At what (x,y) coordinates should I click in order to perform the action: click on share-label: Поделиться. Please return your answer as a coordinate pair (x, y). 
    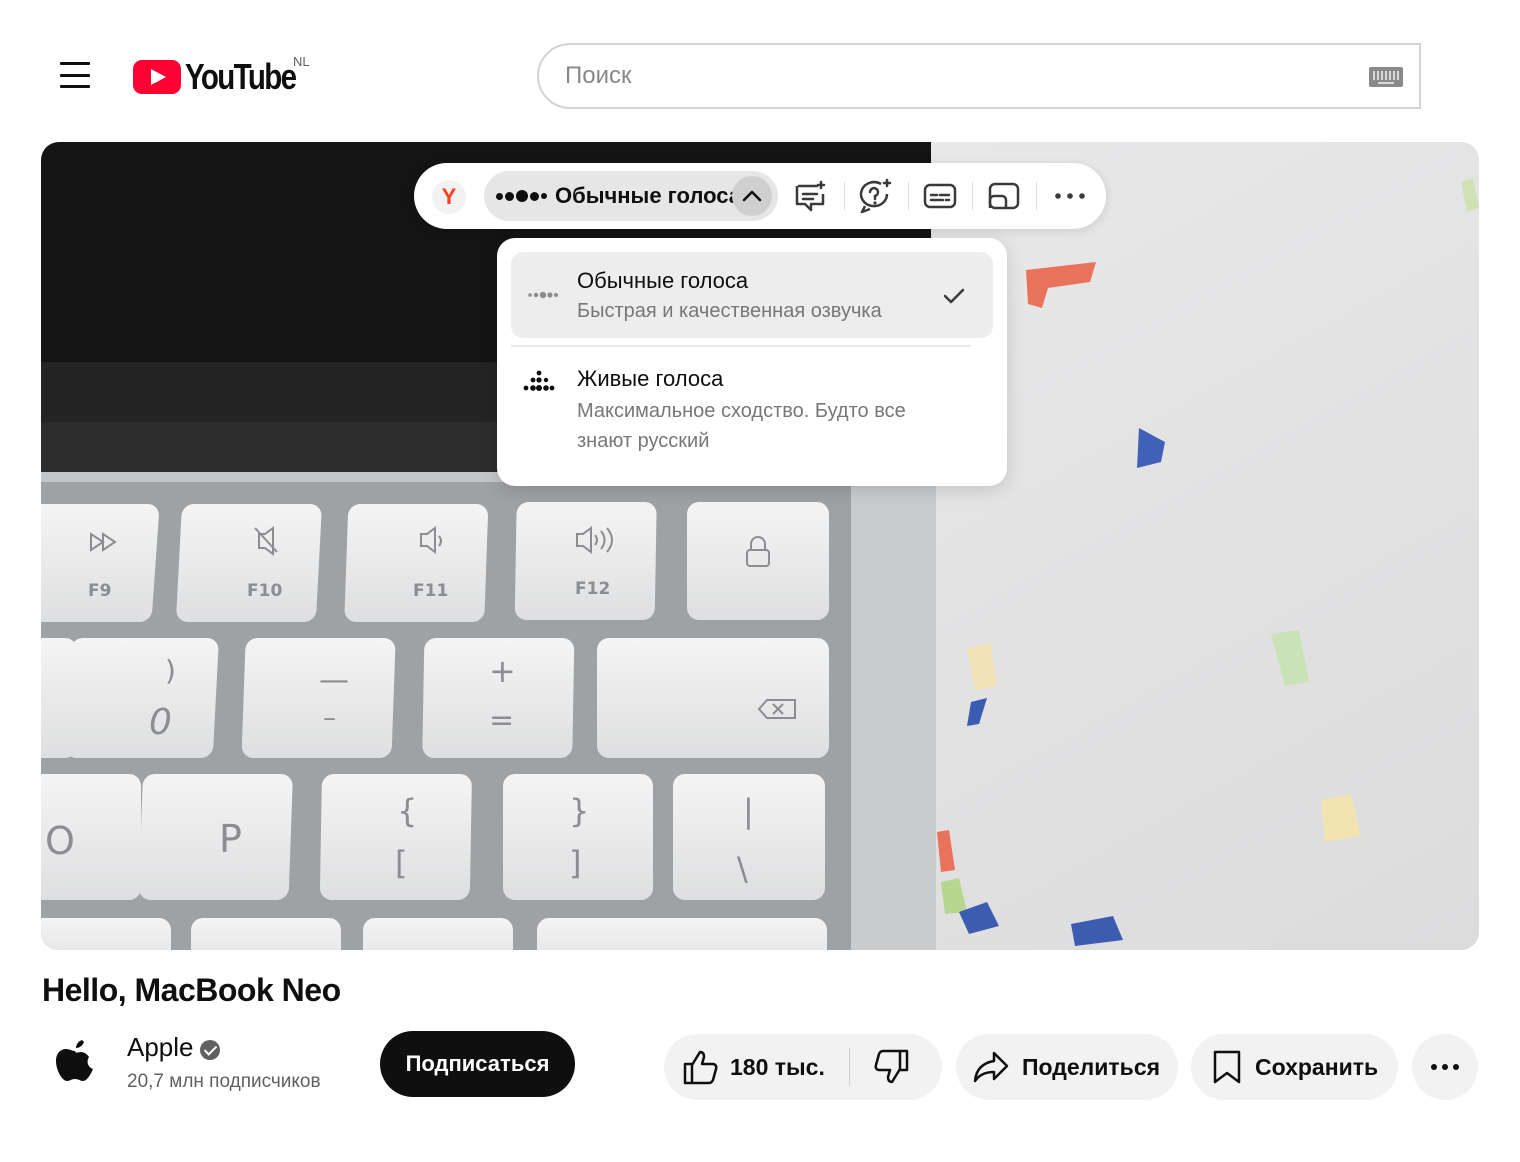
    Looking at the image, I should click on (1091, 1066).